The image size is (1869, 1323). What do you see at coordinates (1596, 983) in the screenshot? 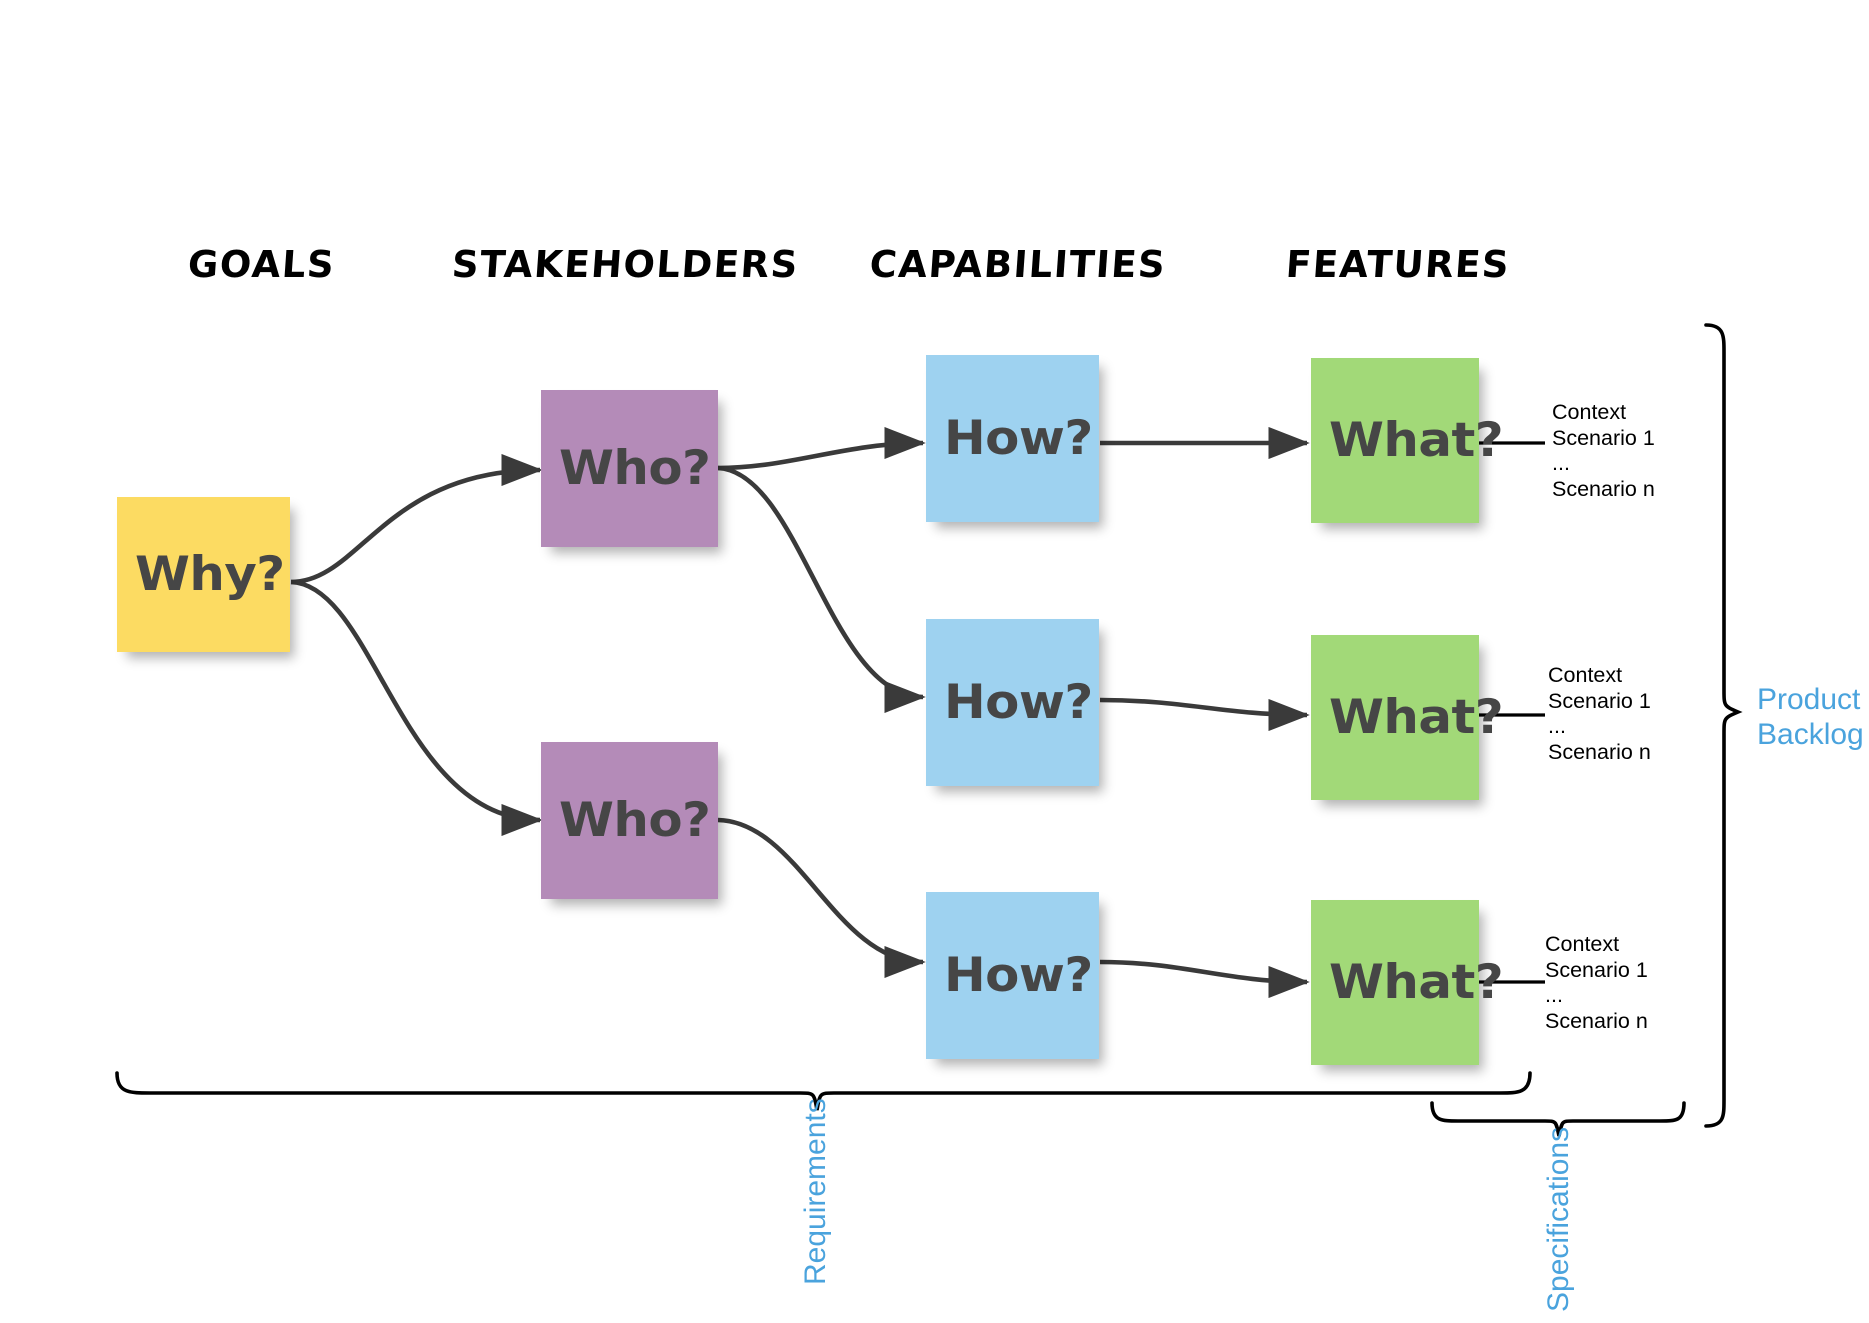
I see `specification-block-3: Context Scenario 1 ... Scenario n` at bounding box center [1596, 983].